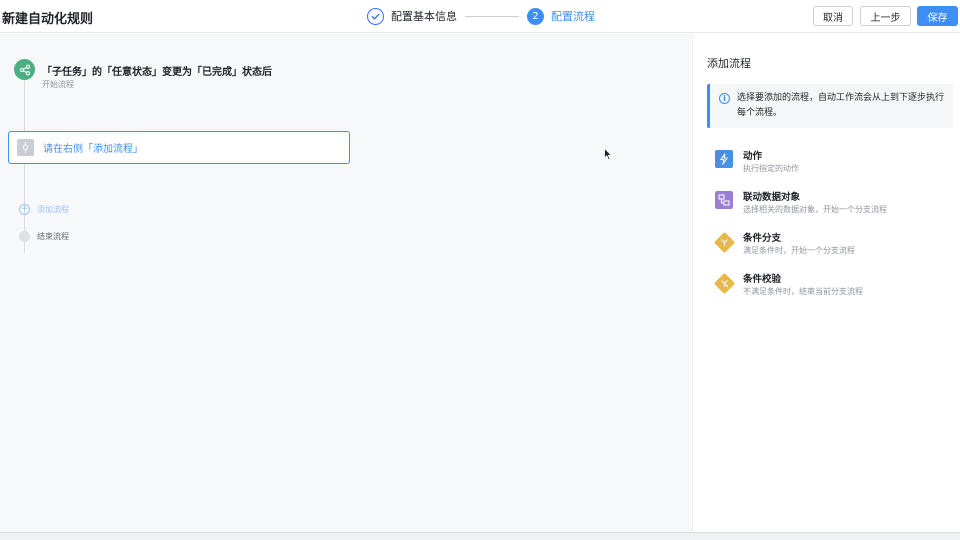 The height and width of the screenshot is (540, 960). I want to click on option-linked-data: 联动数据对象 选择相关的数据对象，开始一个分支流程, so click(830, 205).